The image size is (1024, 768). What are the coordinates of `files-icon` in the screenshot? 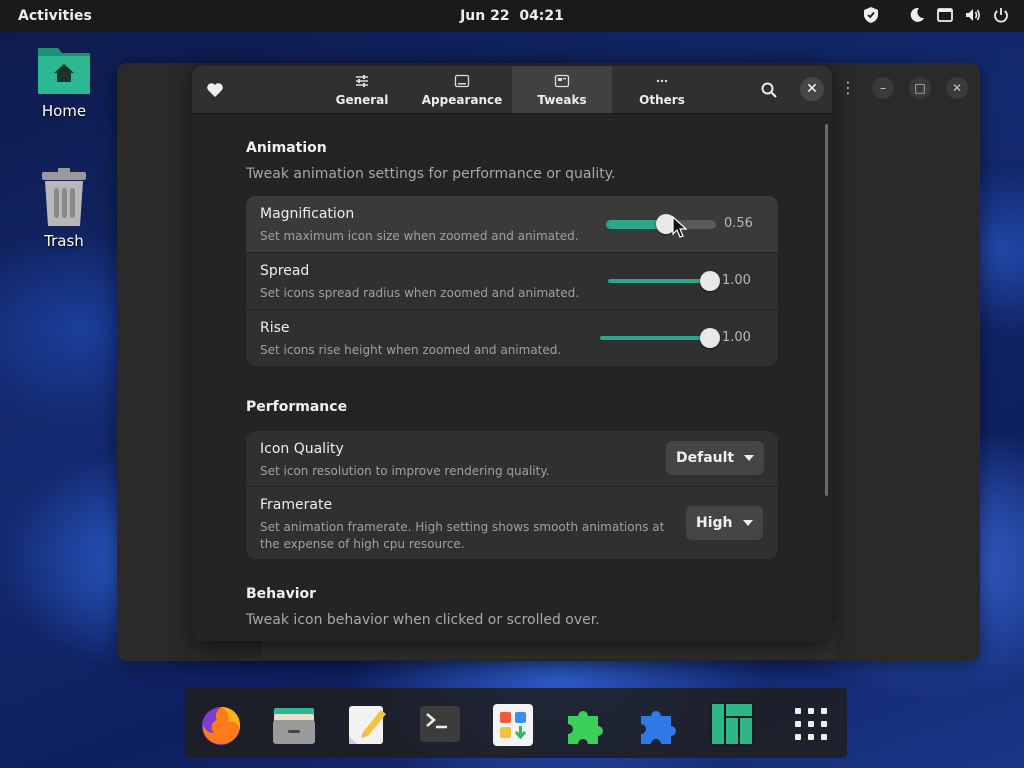 It's located at (294, 726).